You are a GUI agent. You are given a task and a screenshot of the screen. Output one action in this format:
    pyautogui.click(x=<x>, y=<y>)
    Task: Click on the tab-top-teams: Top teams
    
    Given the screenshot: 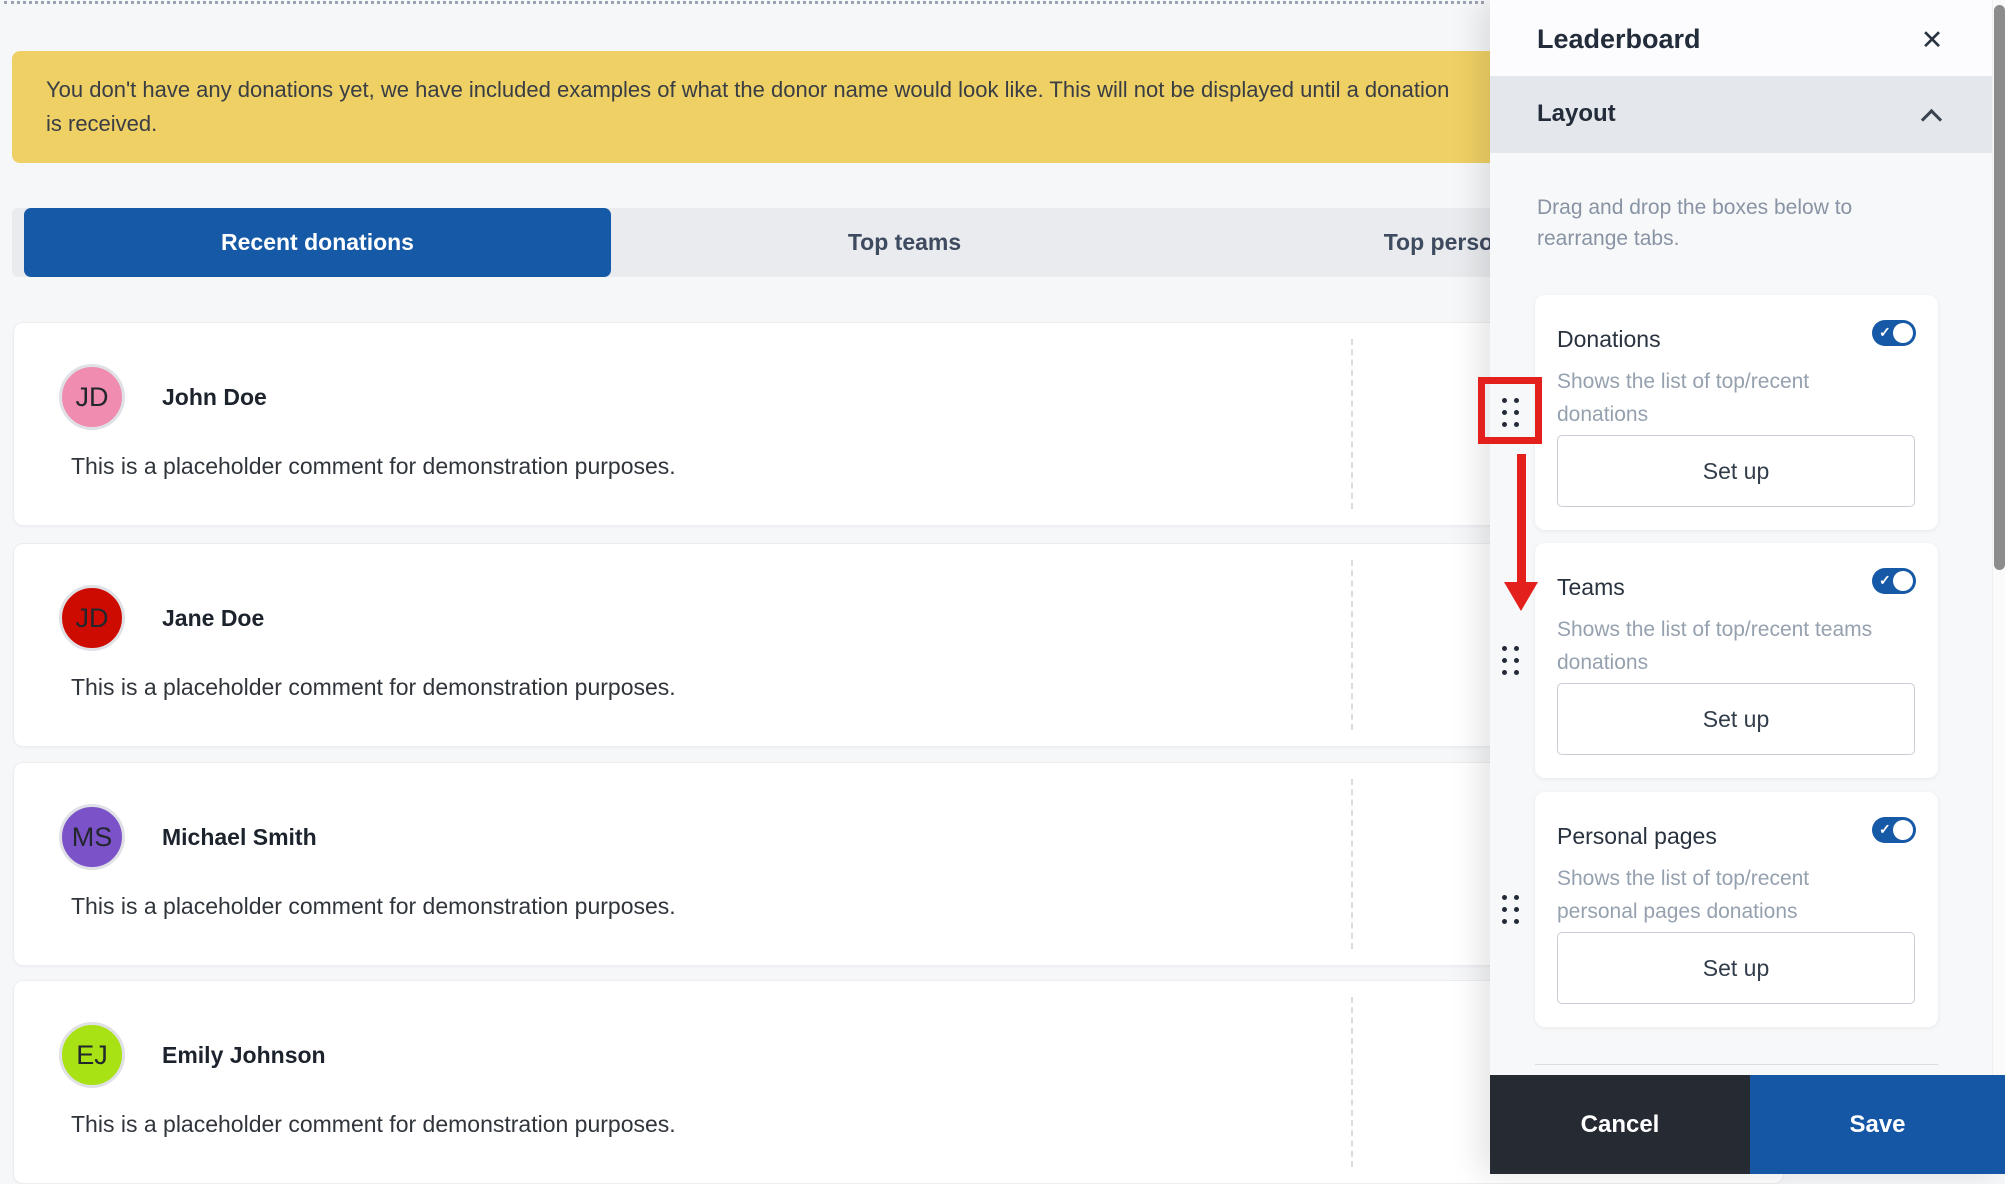 What is the action you would take?
    pyautogui.click(x=904, y=242)
    